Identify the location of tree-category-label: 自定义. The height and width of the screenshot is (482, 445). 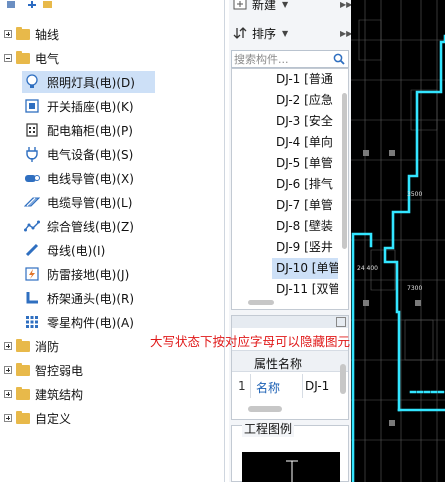
(53, 418).